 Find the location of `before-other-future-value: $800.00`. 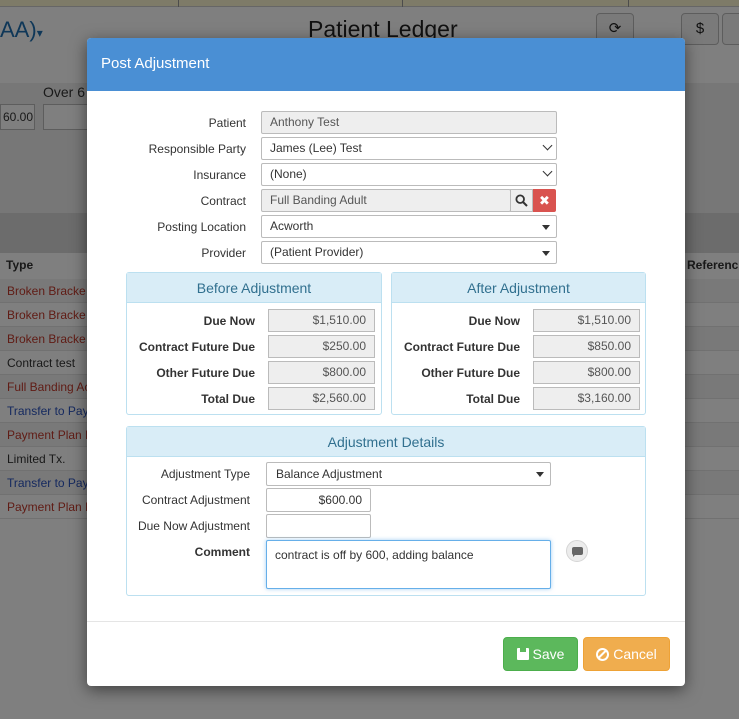

before-other-future-value: $800.00 is located at coordinates (321, 372).